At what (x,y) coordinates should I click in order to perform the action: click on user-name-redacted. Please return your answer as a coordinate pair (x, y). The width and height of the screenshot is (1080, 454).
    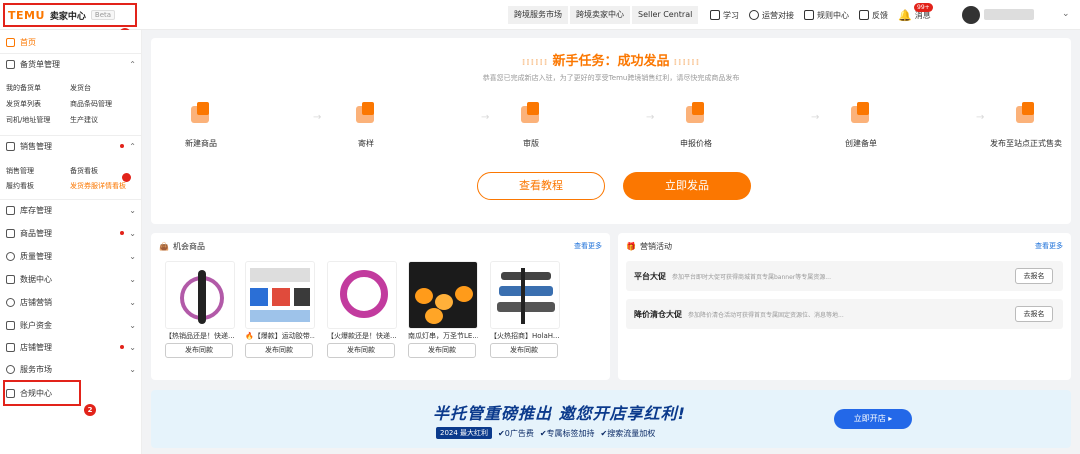
    Looking at the image, I should click on (1009, 14).